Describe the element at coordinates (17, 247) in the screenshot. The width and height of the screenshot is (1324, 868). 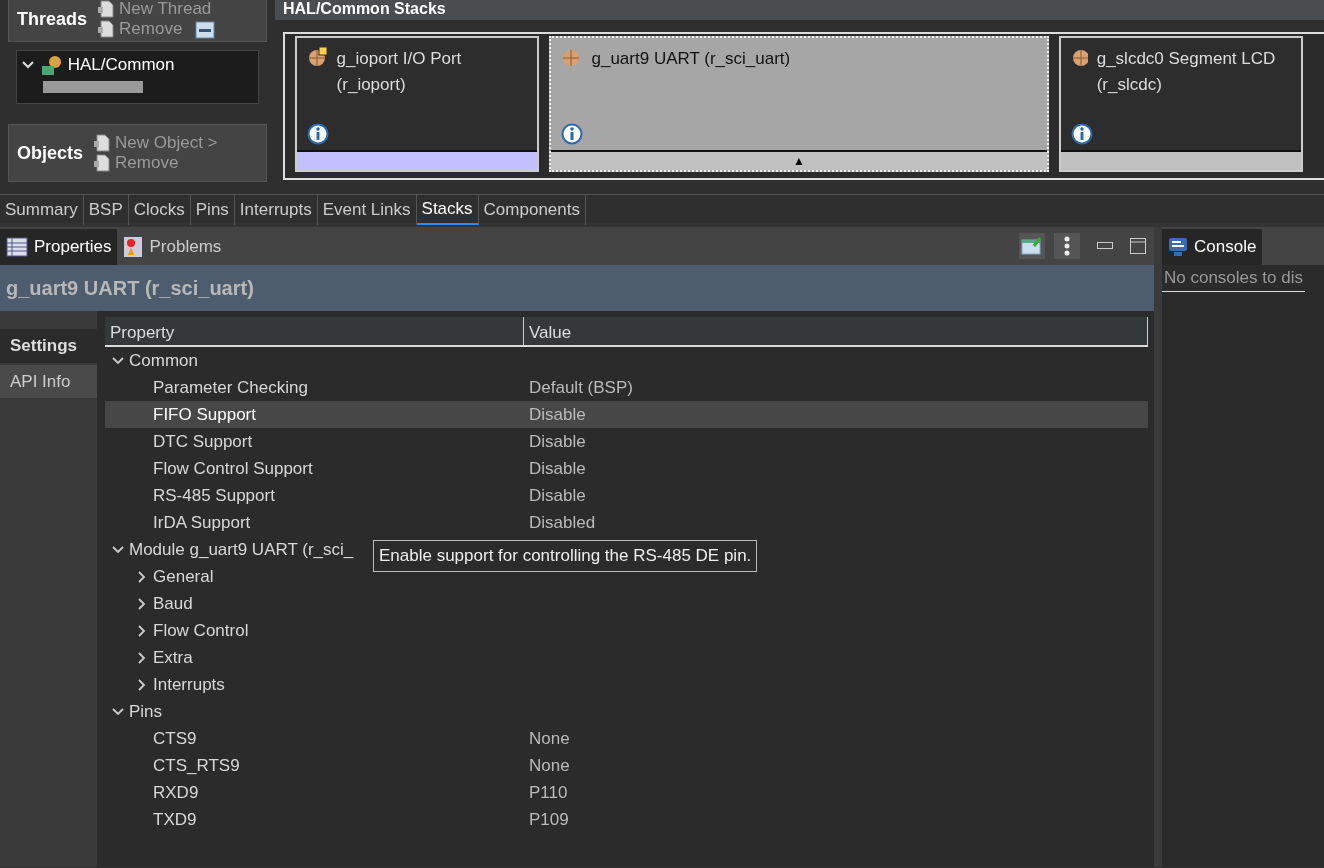
I see `table-icon` at that location.